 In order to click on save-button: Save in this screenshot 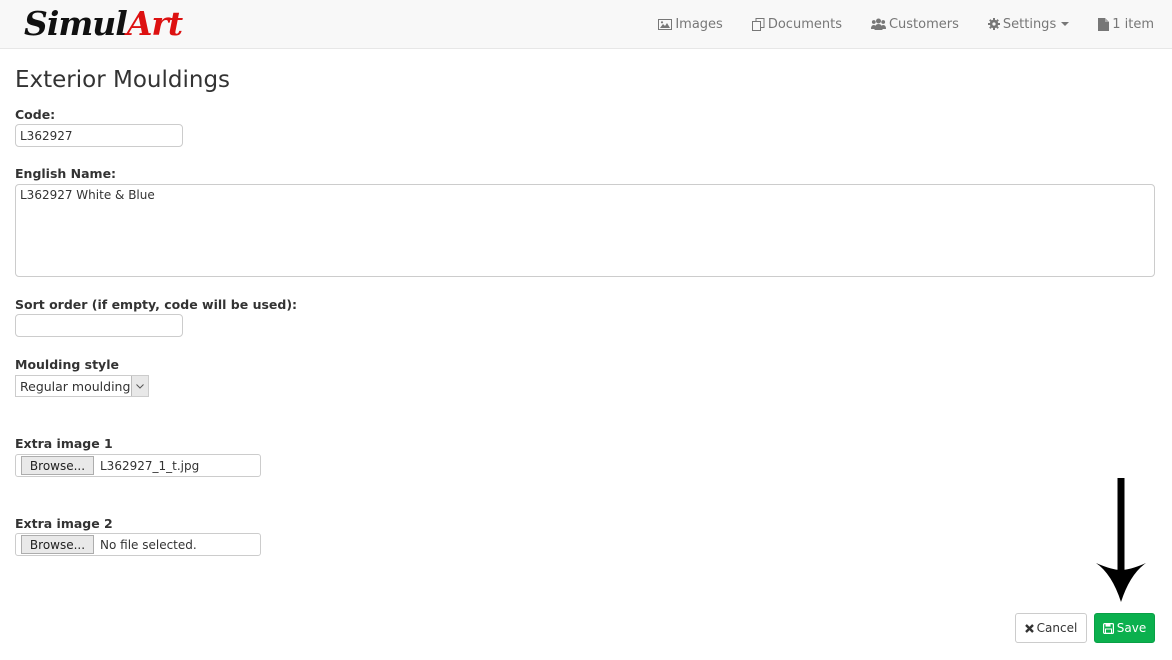, I will do `click(1124, 628)`.